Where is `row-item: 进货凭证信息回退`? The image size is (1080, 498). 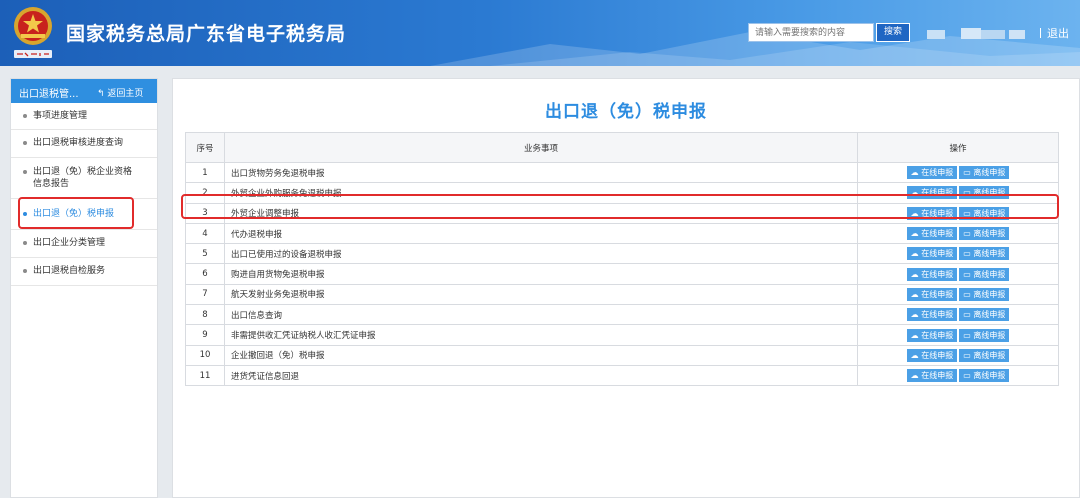 row-item: 进货凭证信息回退 is located at coordinates (541, 375).